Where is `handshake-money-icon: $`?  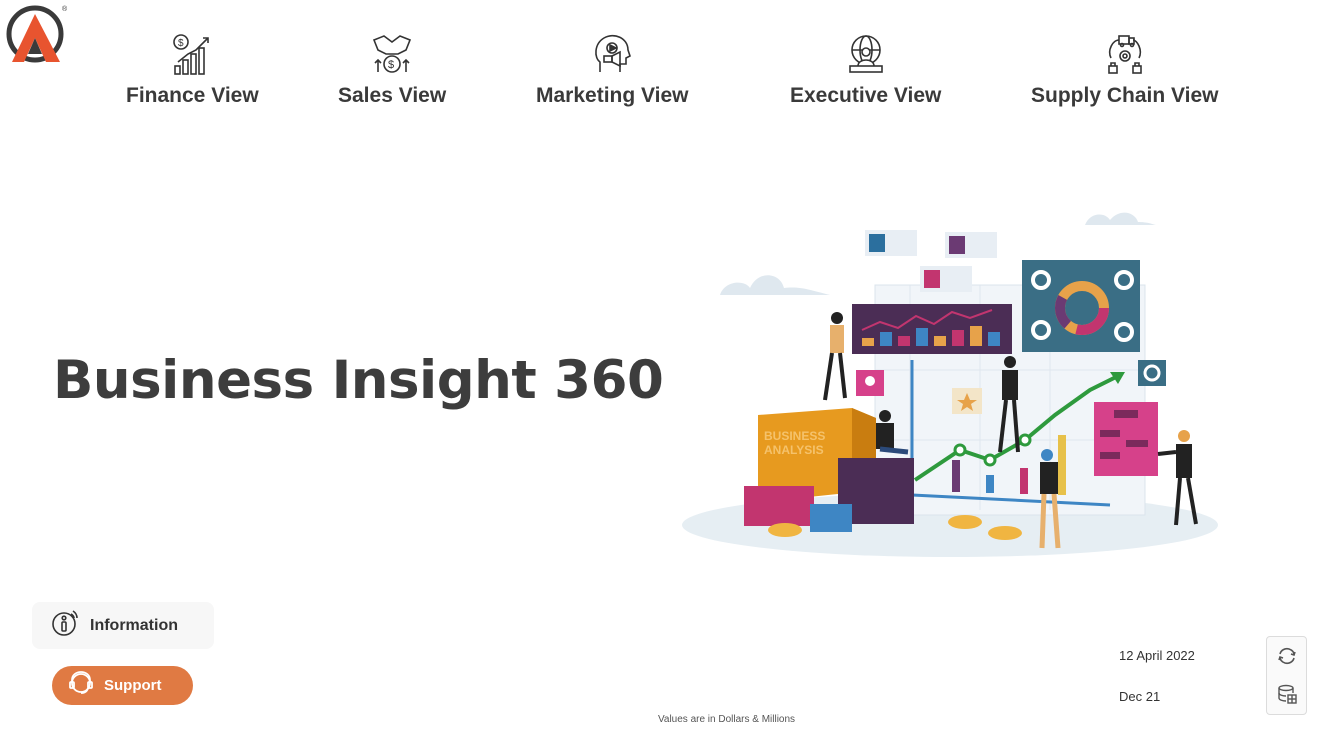
handshake-money-icon: $ is located at coordinates (392, 54).